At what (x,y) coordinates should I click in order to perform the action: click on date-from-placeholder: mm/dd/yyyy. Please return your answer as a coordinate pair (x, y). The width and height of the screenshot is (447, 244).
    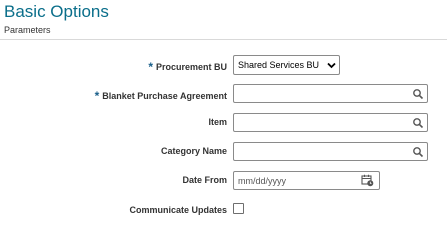
    Looking at the image, I should click on (262, 181).